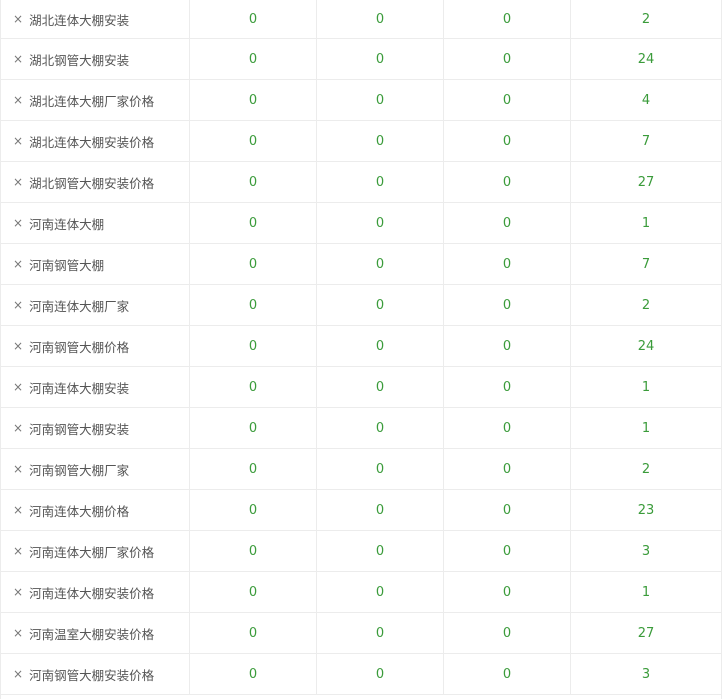 Image resolution: width=723 pixels, height=699 pixels. I want to click on keyword-cell: × 河南连体大棚价格, so click(95, 510).